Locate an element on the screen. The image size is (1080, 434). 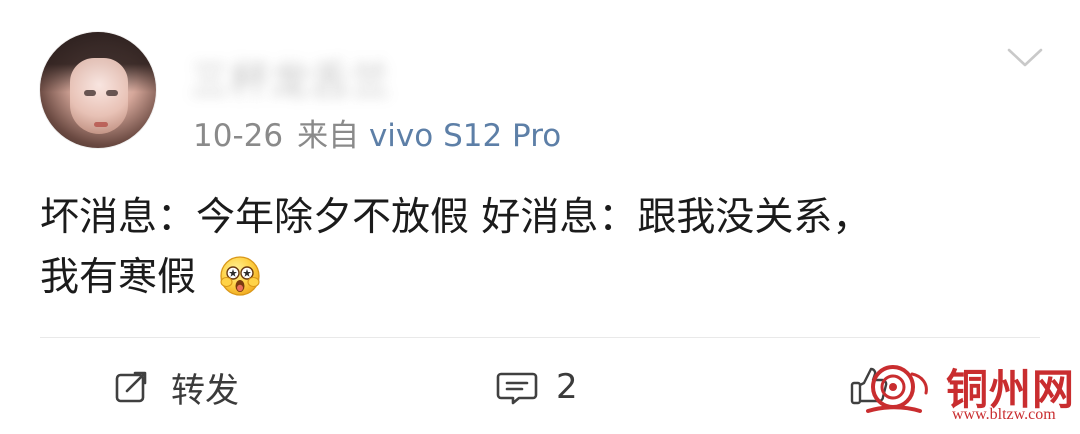
share-edit-icon is located at coordinates (133, 387).